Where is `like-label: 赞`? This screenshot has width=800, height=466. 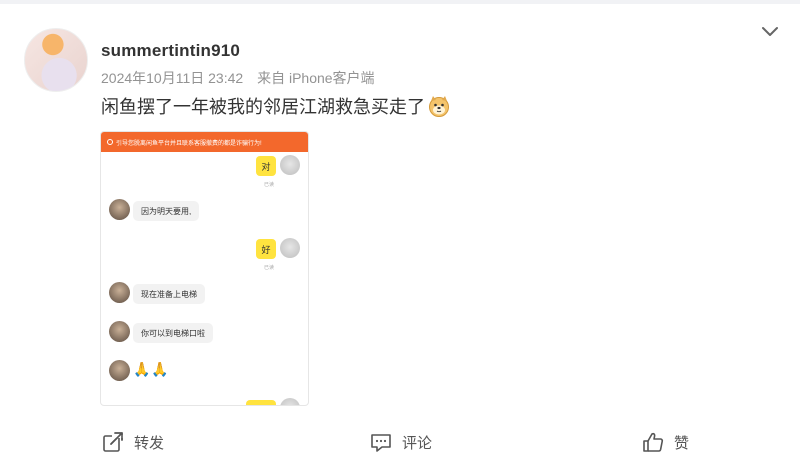 like-label: 赞 is located at coordinates (682, 443).